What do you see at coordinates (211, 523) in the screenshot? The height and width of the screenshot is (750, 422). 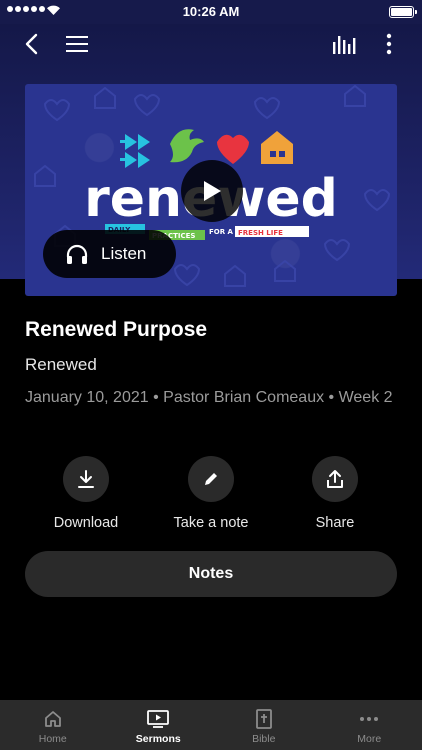 I see `take-note-label: Take a note` at bounding box center [211, 523].